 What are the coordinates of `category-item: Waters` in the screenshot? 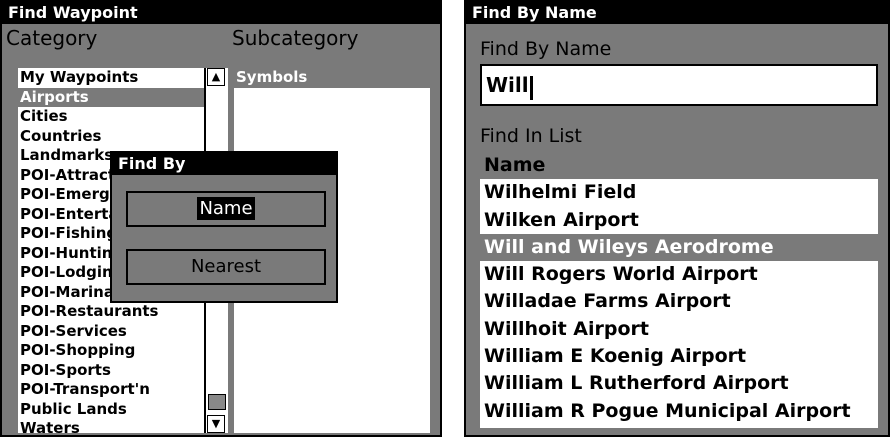 It's located at (111, 426).